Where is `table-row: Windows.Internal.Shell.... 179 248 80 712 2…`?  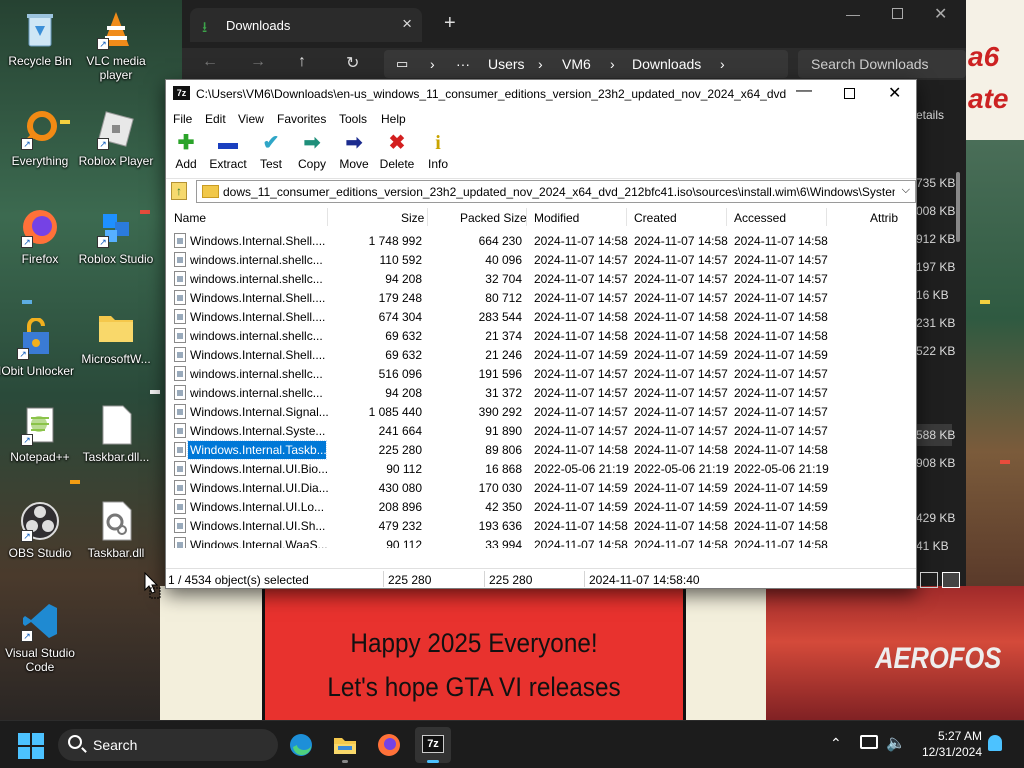 table-row: Windows.Internal.Shell.... 179 248 80 712 2… is located at coordinates (541, 297).